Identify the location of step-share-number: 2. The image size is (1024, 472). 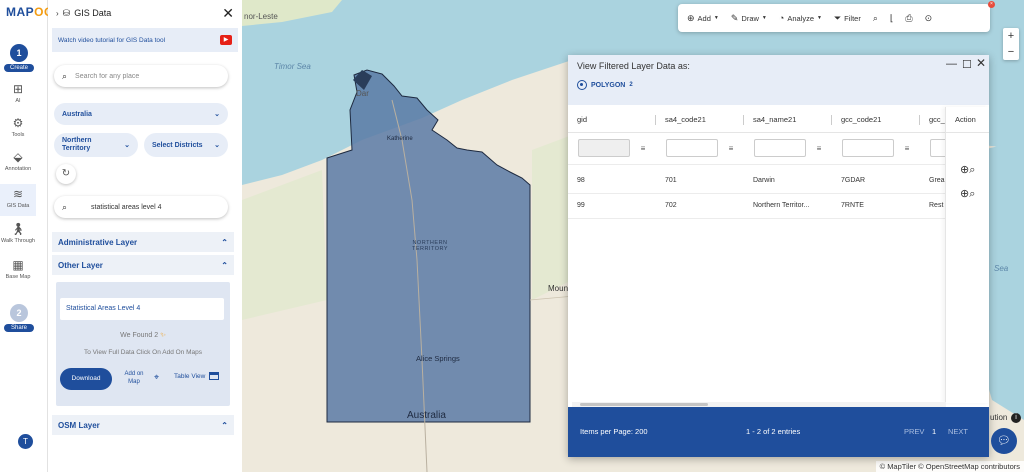
(19, 313).